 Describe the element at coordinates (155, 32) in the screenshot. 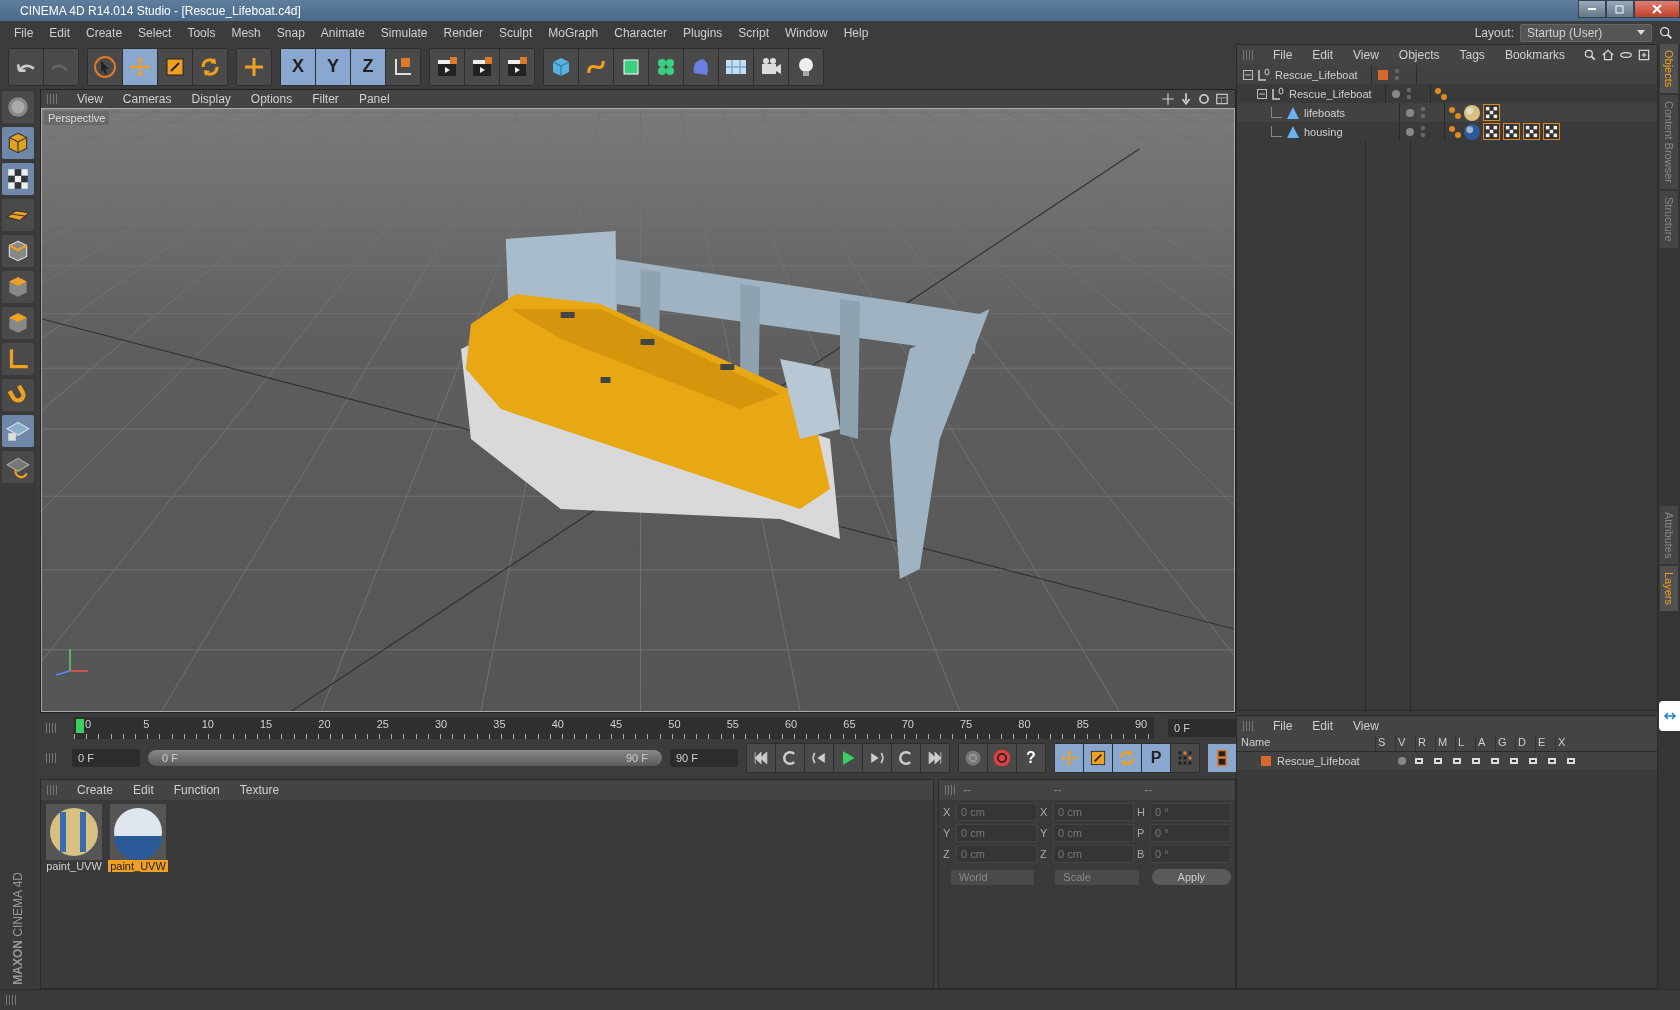

I see `menu-item: Select` at that location.